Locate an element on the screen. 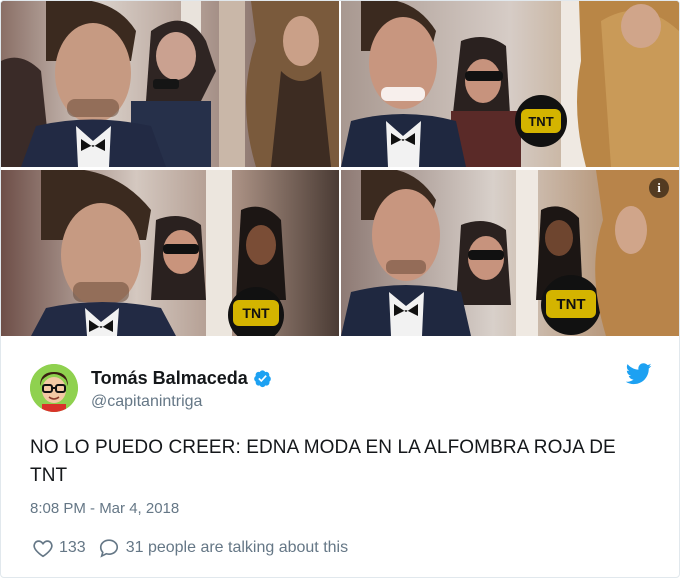  photo-4: TNT i is located at coordinates (510, 253).